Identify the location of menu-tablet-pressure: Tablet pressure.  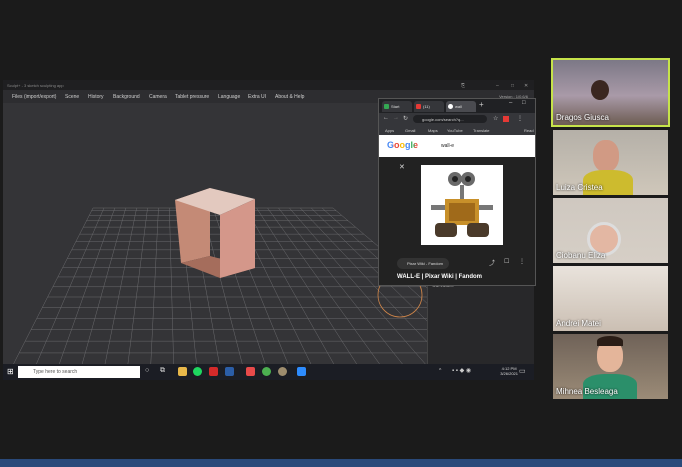
(192, 97).